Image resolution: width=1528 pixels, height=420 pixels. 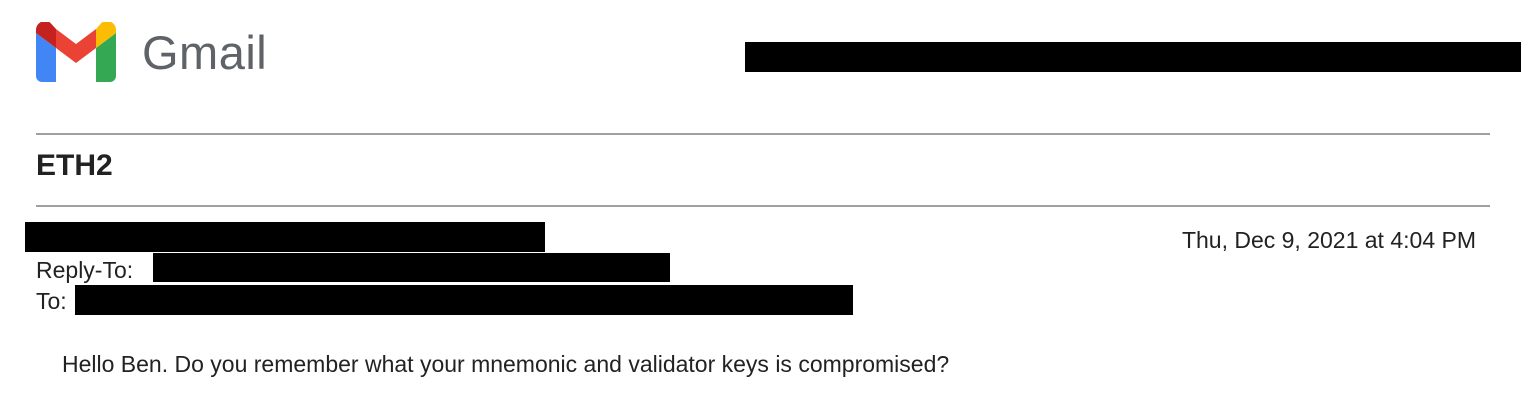 What do you see at coordinates (74, 165) in the screenshot?
I see `email-subject: ETH2` at bounding box center [74, 165].